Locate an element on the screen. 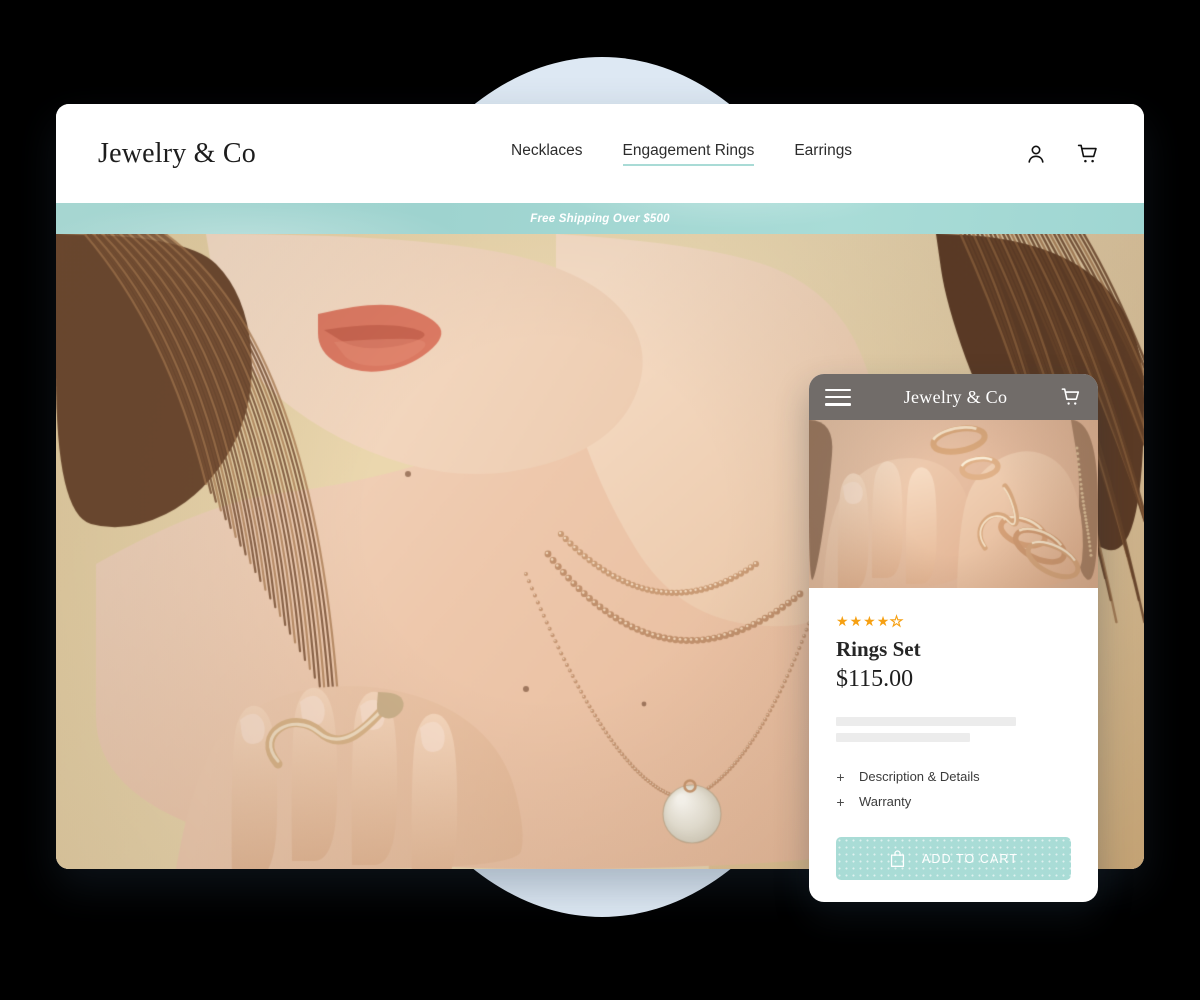 The image size is (1200, 1000). main-navigation: Necklaces Engagement Rings Earrings is located at coordinates (681, 153).